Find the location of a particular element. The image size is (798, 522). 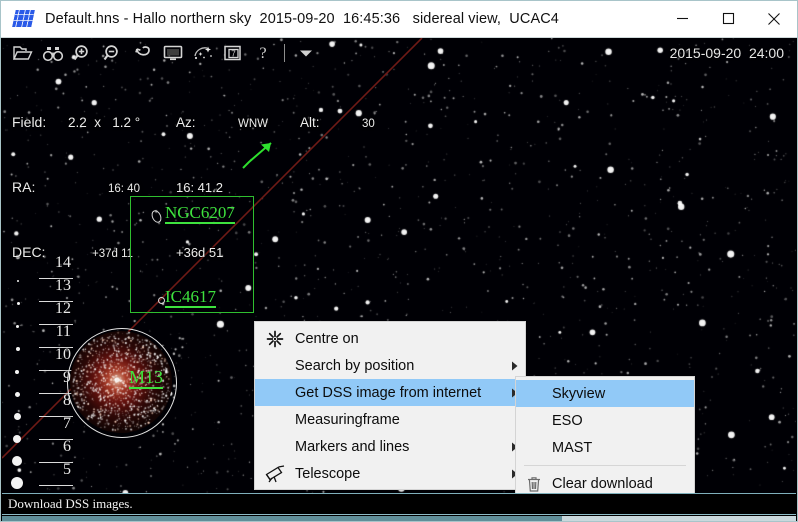

submenu-item-skyview: Skyview is located at coordinates (605, 393).